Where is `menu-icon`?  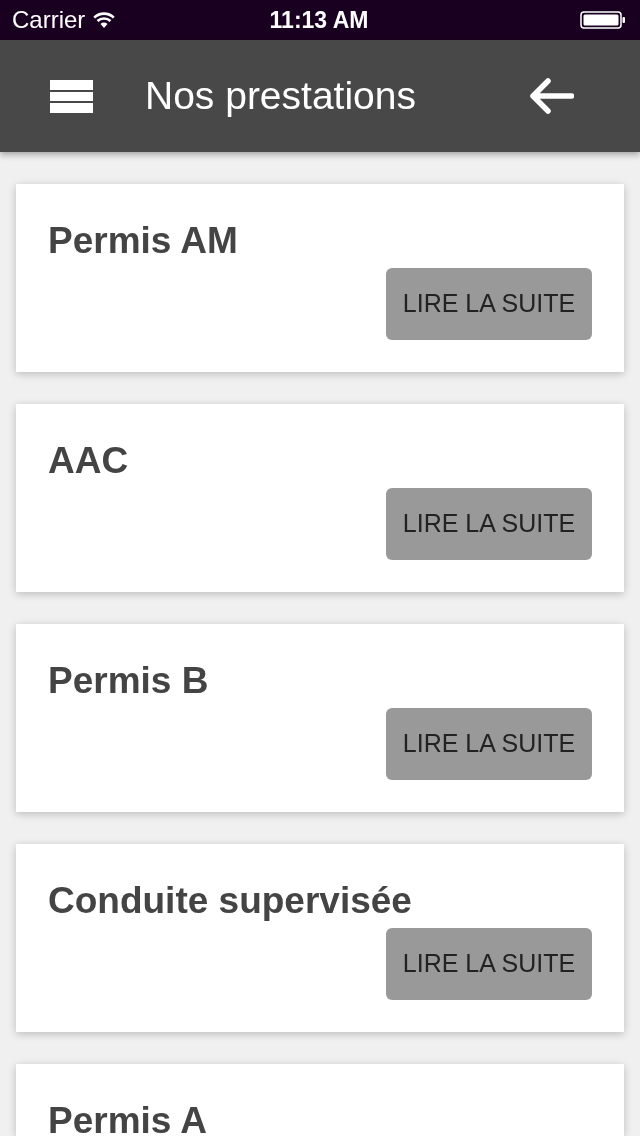
menu-icon is located at coordinates (71, 96).